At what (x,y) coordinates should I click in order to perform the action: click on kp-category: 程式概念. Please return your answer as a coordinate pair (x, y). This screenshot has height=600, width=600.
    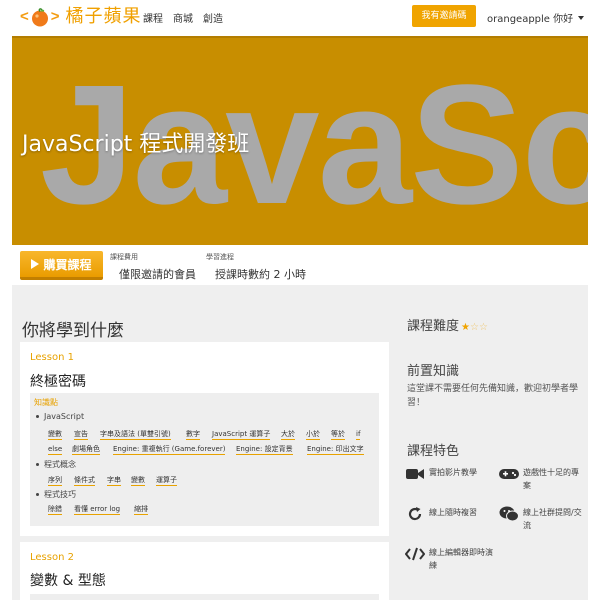
    Looking at the image, I should click on (56, 464).